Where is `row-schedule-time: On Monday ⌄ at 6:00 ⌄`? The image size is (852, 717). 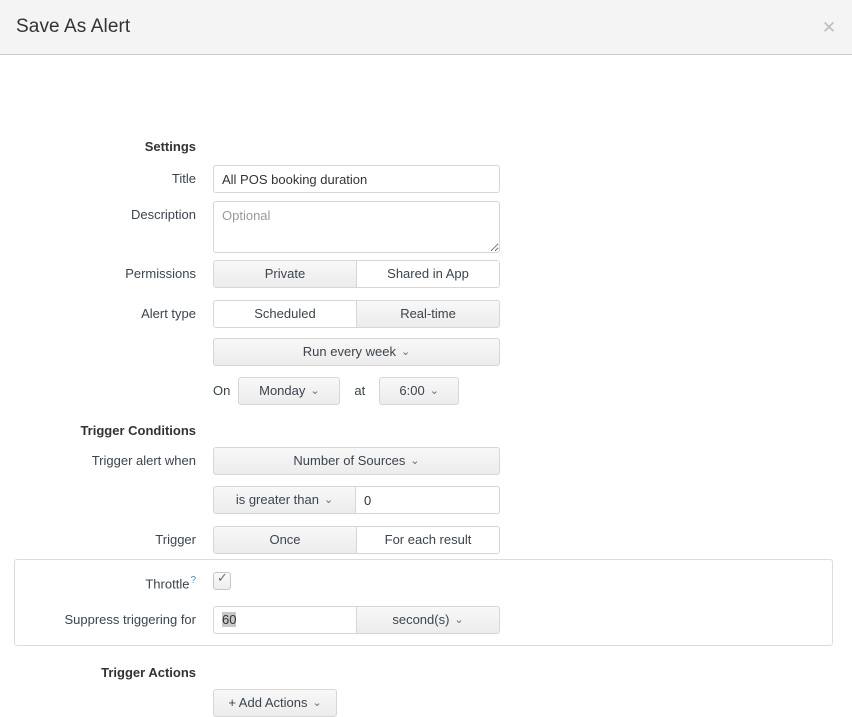
row-schedule-time: On Monday ⌄ at 6:00 ⌄ is located at coordinates (426, 391).